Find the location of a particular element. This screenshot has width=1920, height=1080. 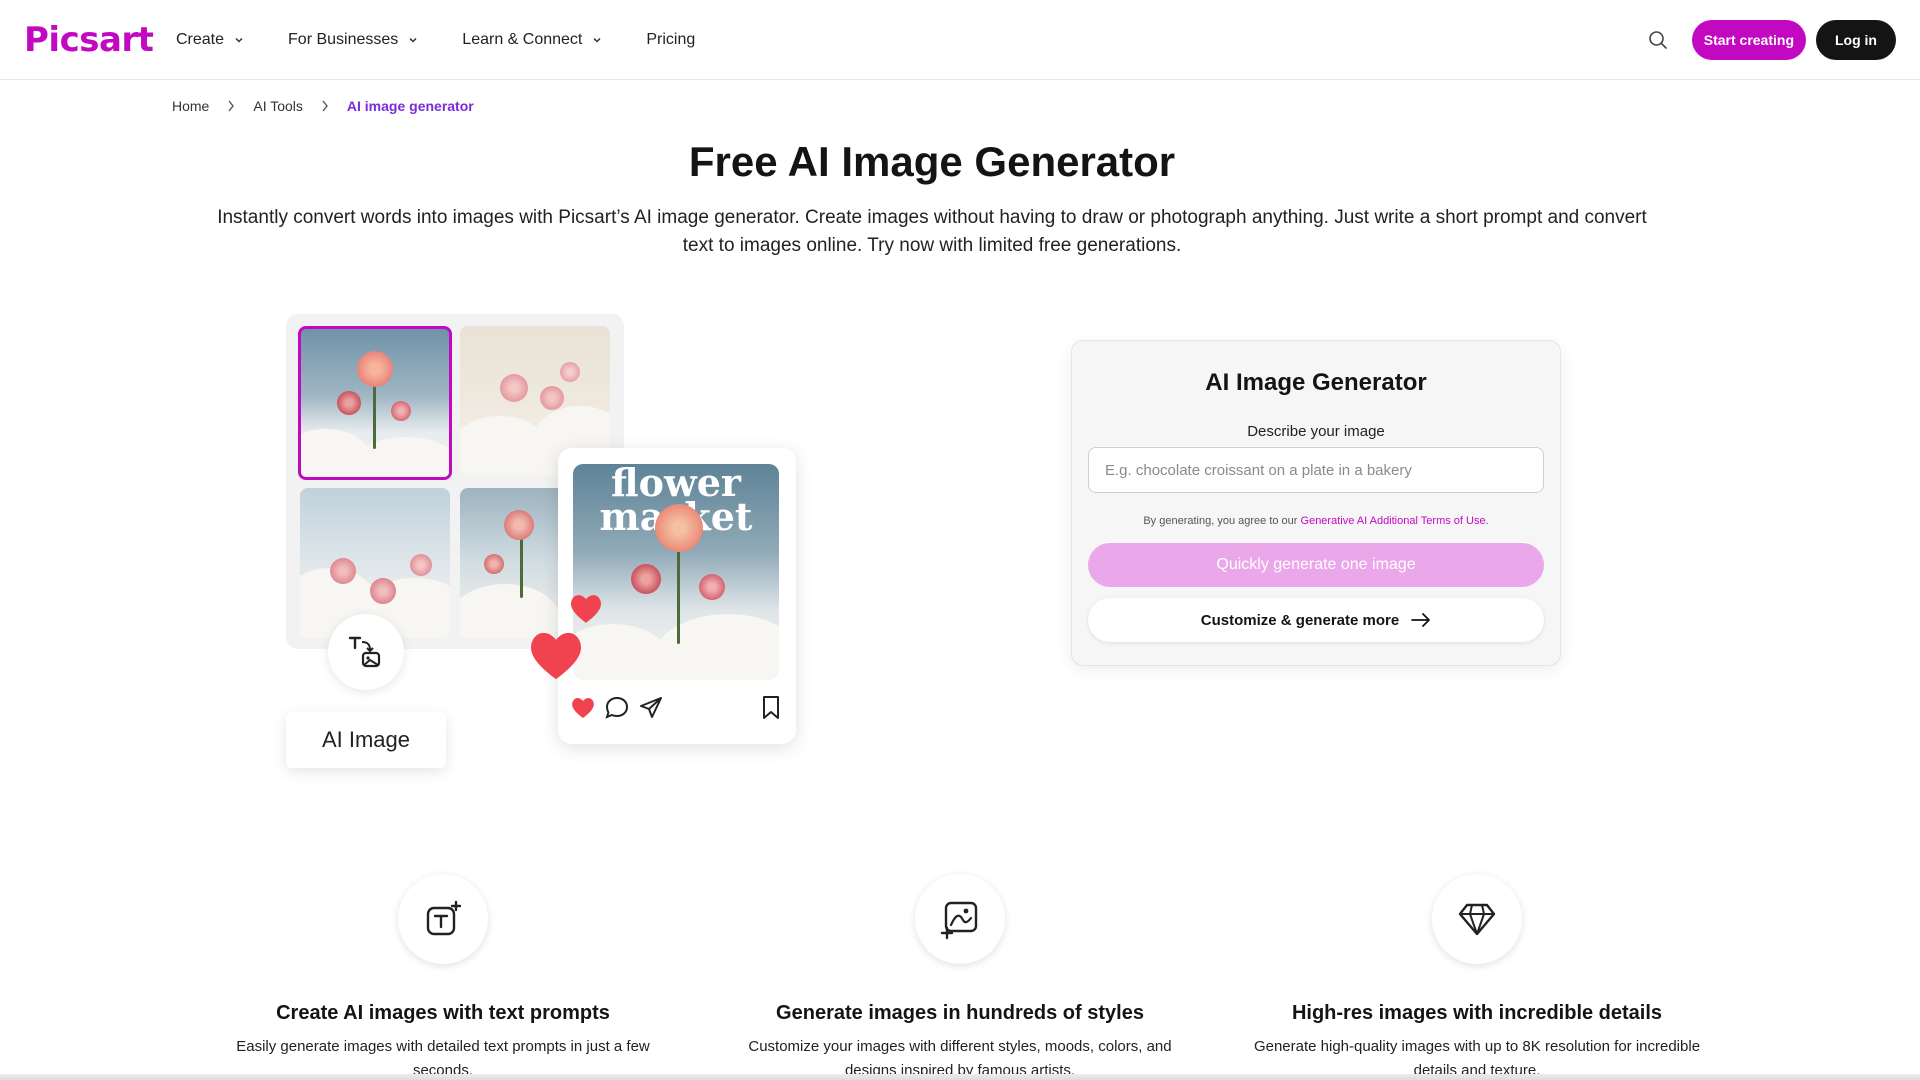

comment-icon is located at coordinates (617, 707).